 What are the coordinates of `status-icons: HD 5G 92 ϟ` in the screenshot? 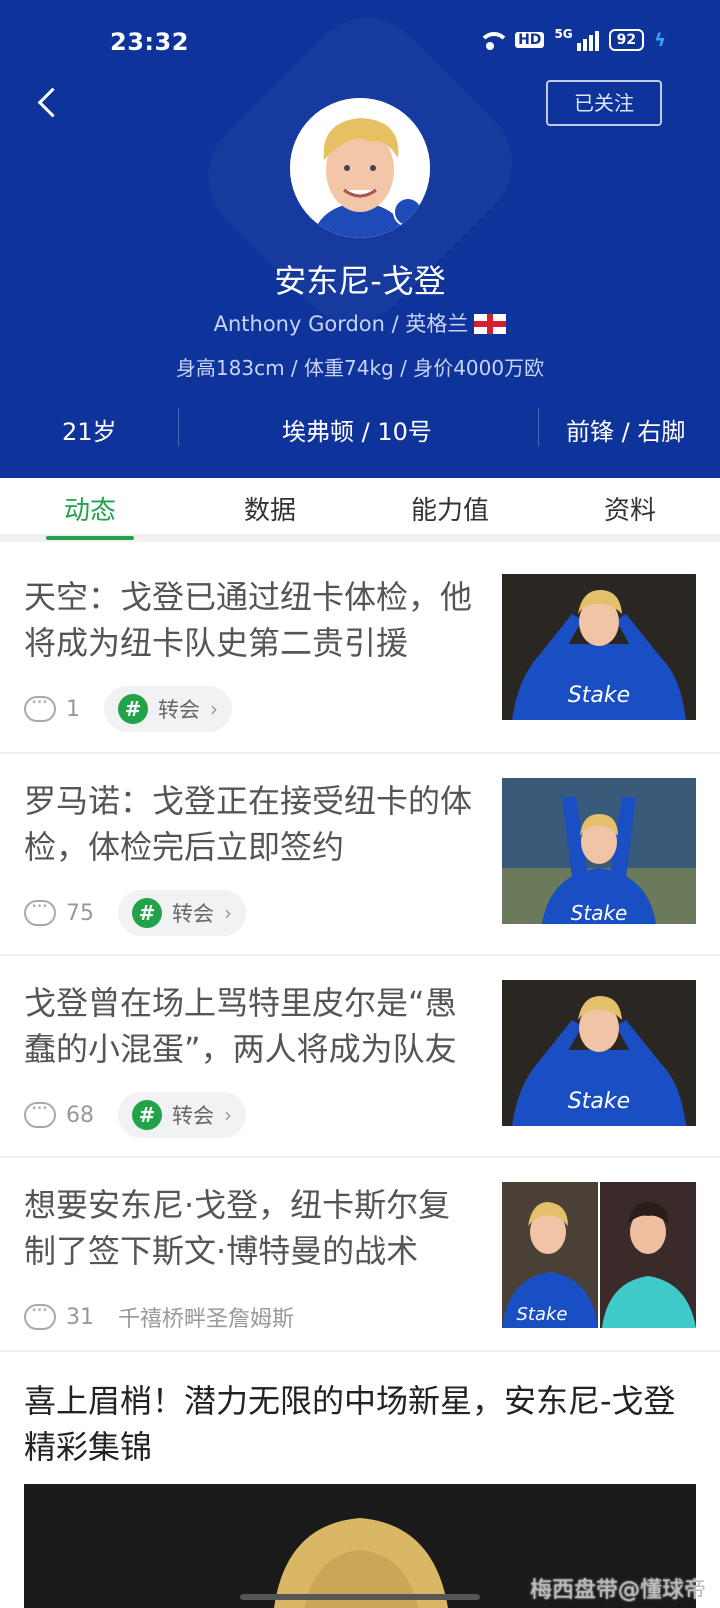 It's located at (570, 39).